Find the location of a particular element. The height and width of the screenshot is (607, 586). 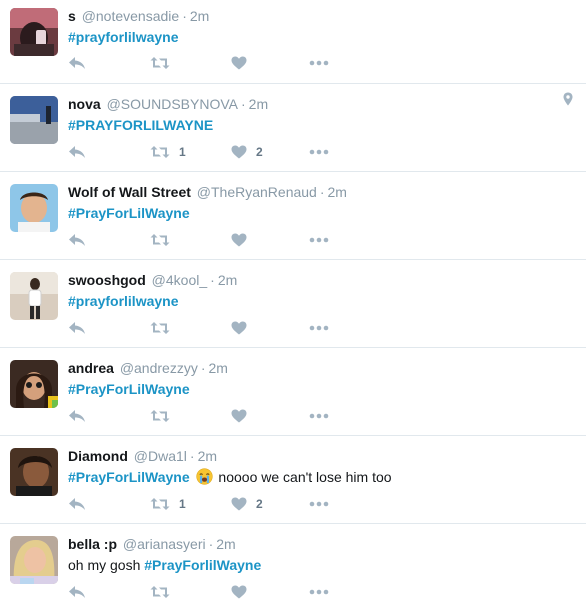

location-pin-icon is located at coordinates (568, 101).